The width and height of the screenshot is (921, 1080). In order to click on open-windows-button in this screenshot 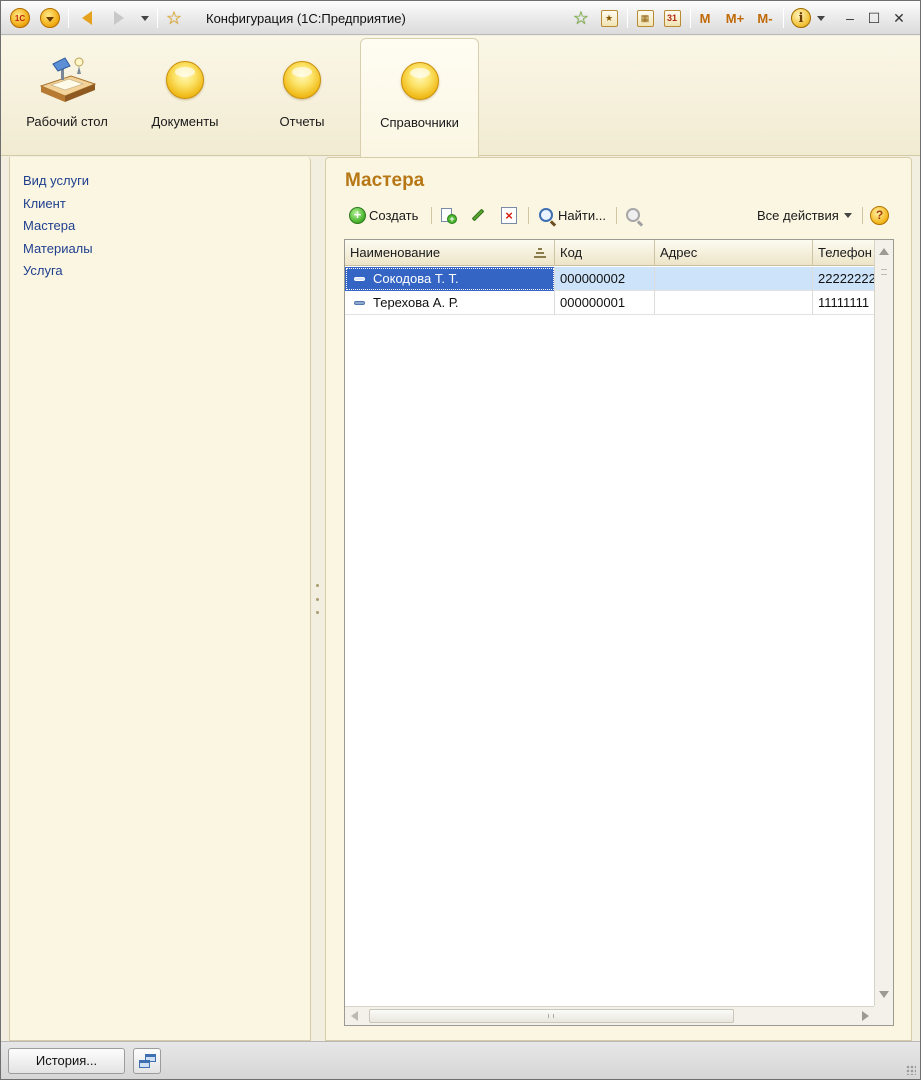, I will do `click(147, 1061)`.